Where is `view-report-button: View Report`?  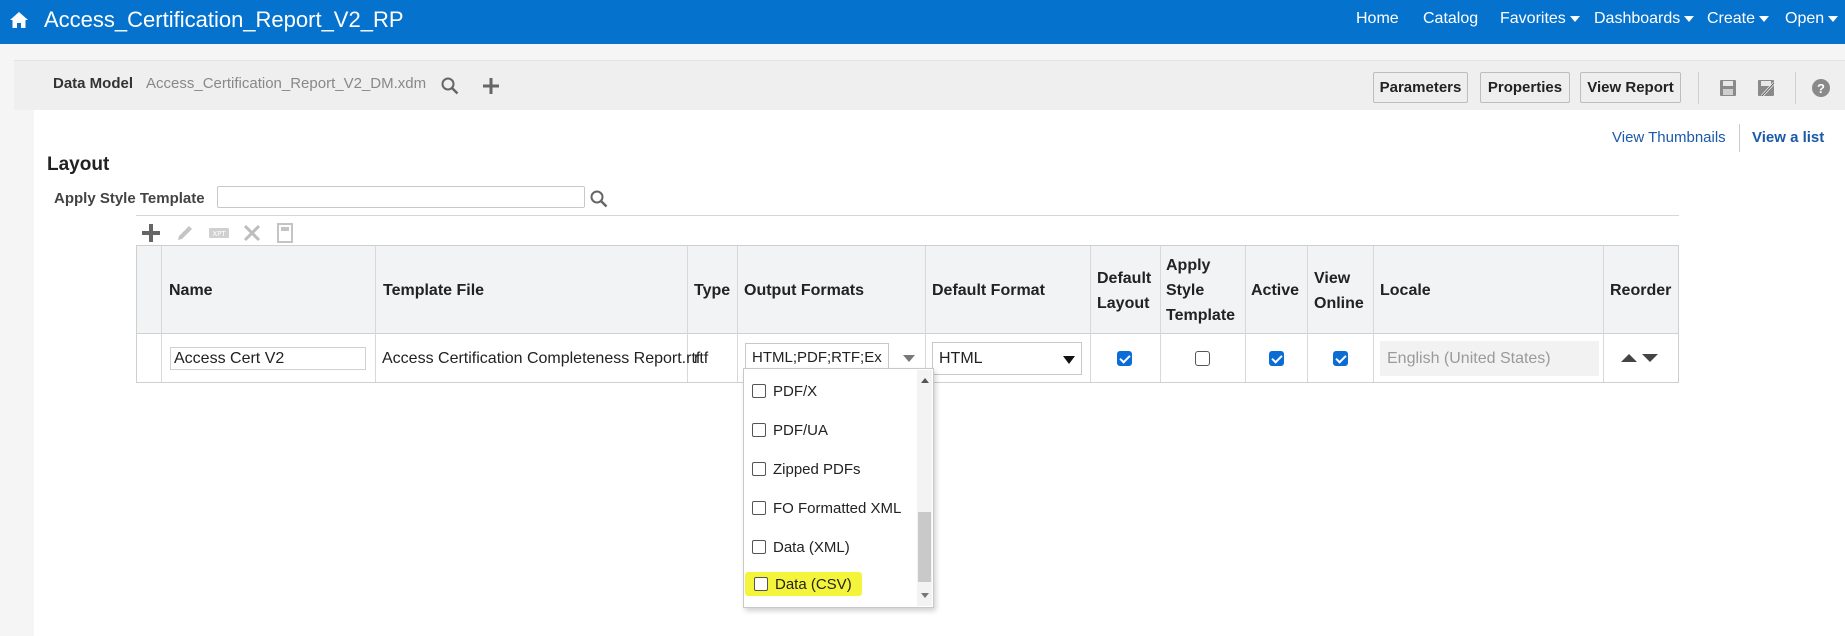 view-report-button: View Report is located at coordinates (1630, 87).